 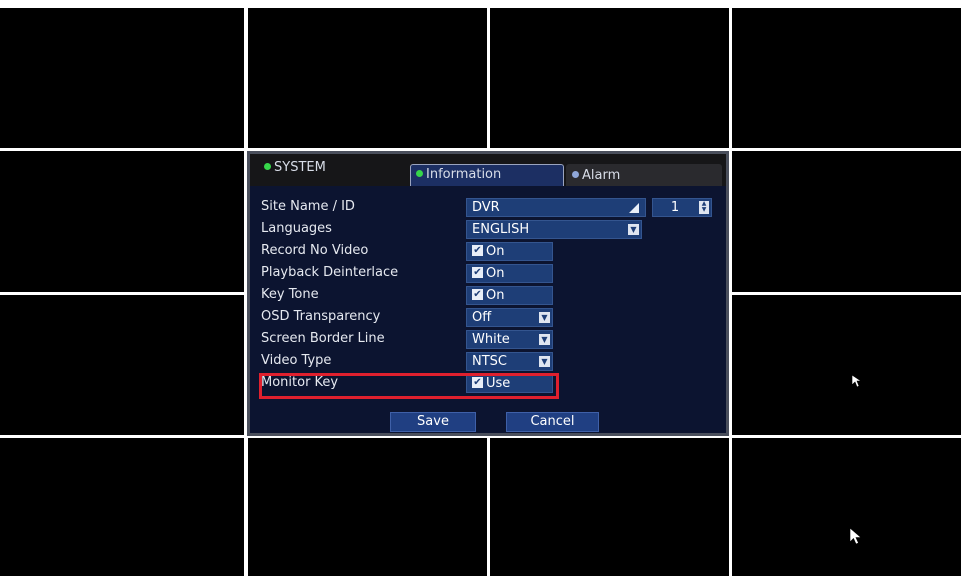 I want to click on record-no-video-row: Record No Video ✔ On, so click(x=489, y=251).